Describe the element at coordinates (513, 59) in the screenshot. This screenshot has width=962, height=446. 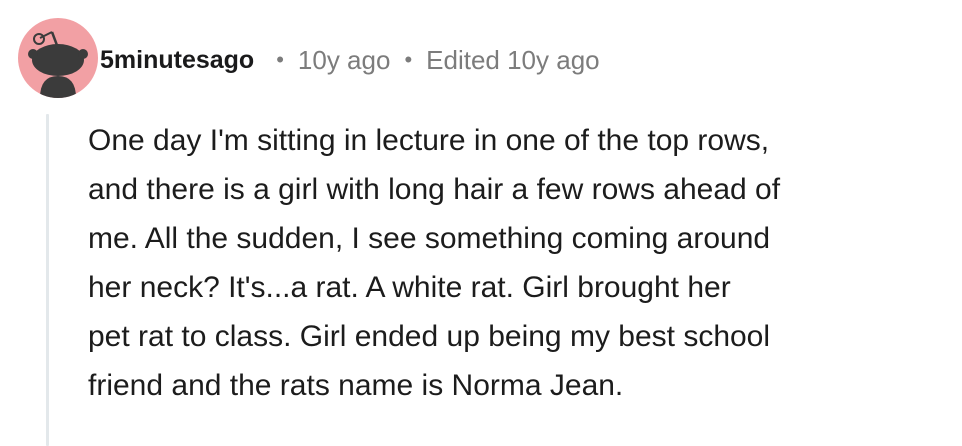
I see `edited-time: Edited 10y ago` at that location.